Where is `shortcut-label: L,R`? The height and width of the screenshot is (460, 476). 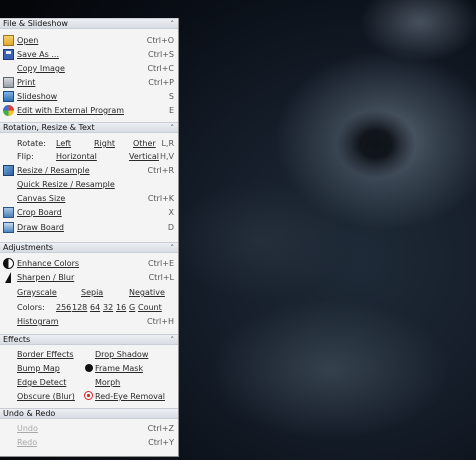 shortcut-label: L,R is located at coordinates (167, 143).